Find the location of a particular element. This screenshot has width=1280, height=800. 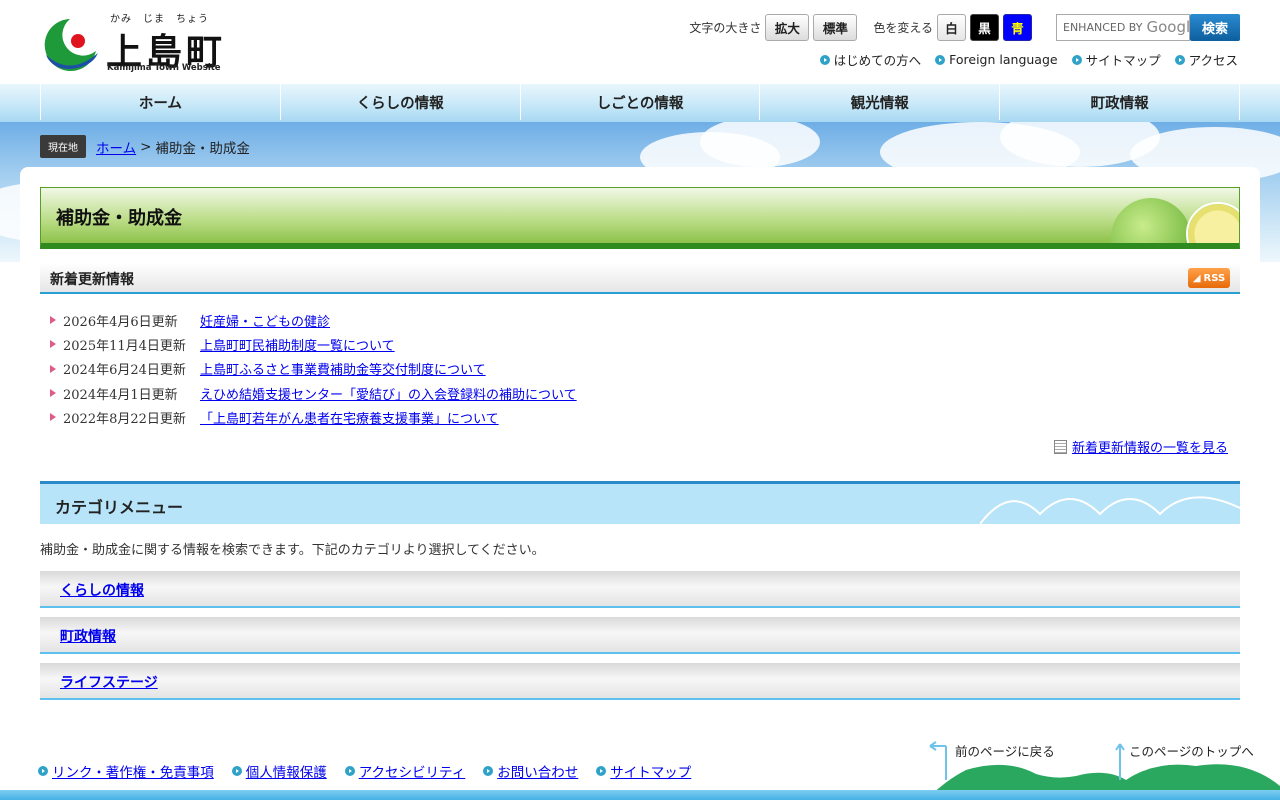

news-item: 2022年8月22日更新 「上島町若年がん患者在宅療養支援事業」について is located at coordinates (640, 417).